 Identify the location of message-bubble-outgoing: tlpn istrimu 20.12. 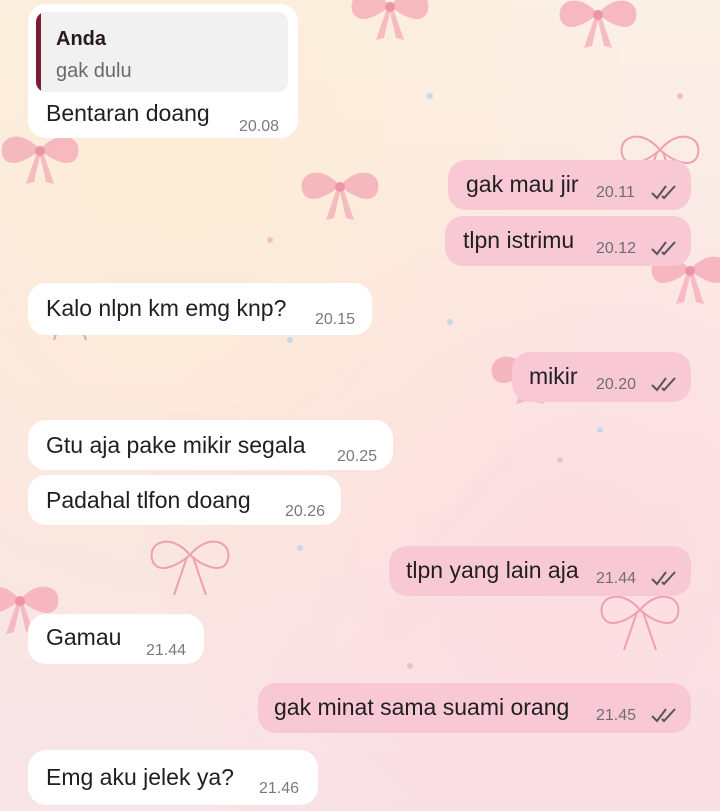
(568, 241).